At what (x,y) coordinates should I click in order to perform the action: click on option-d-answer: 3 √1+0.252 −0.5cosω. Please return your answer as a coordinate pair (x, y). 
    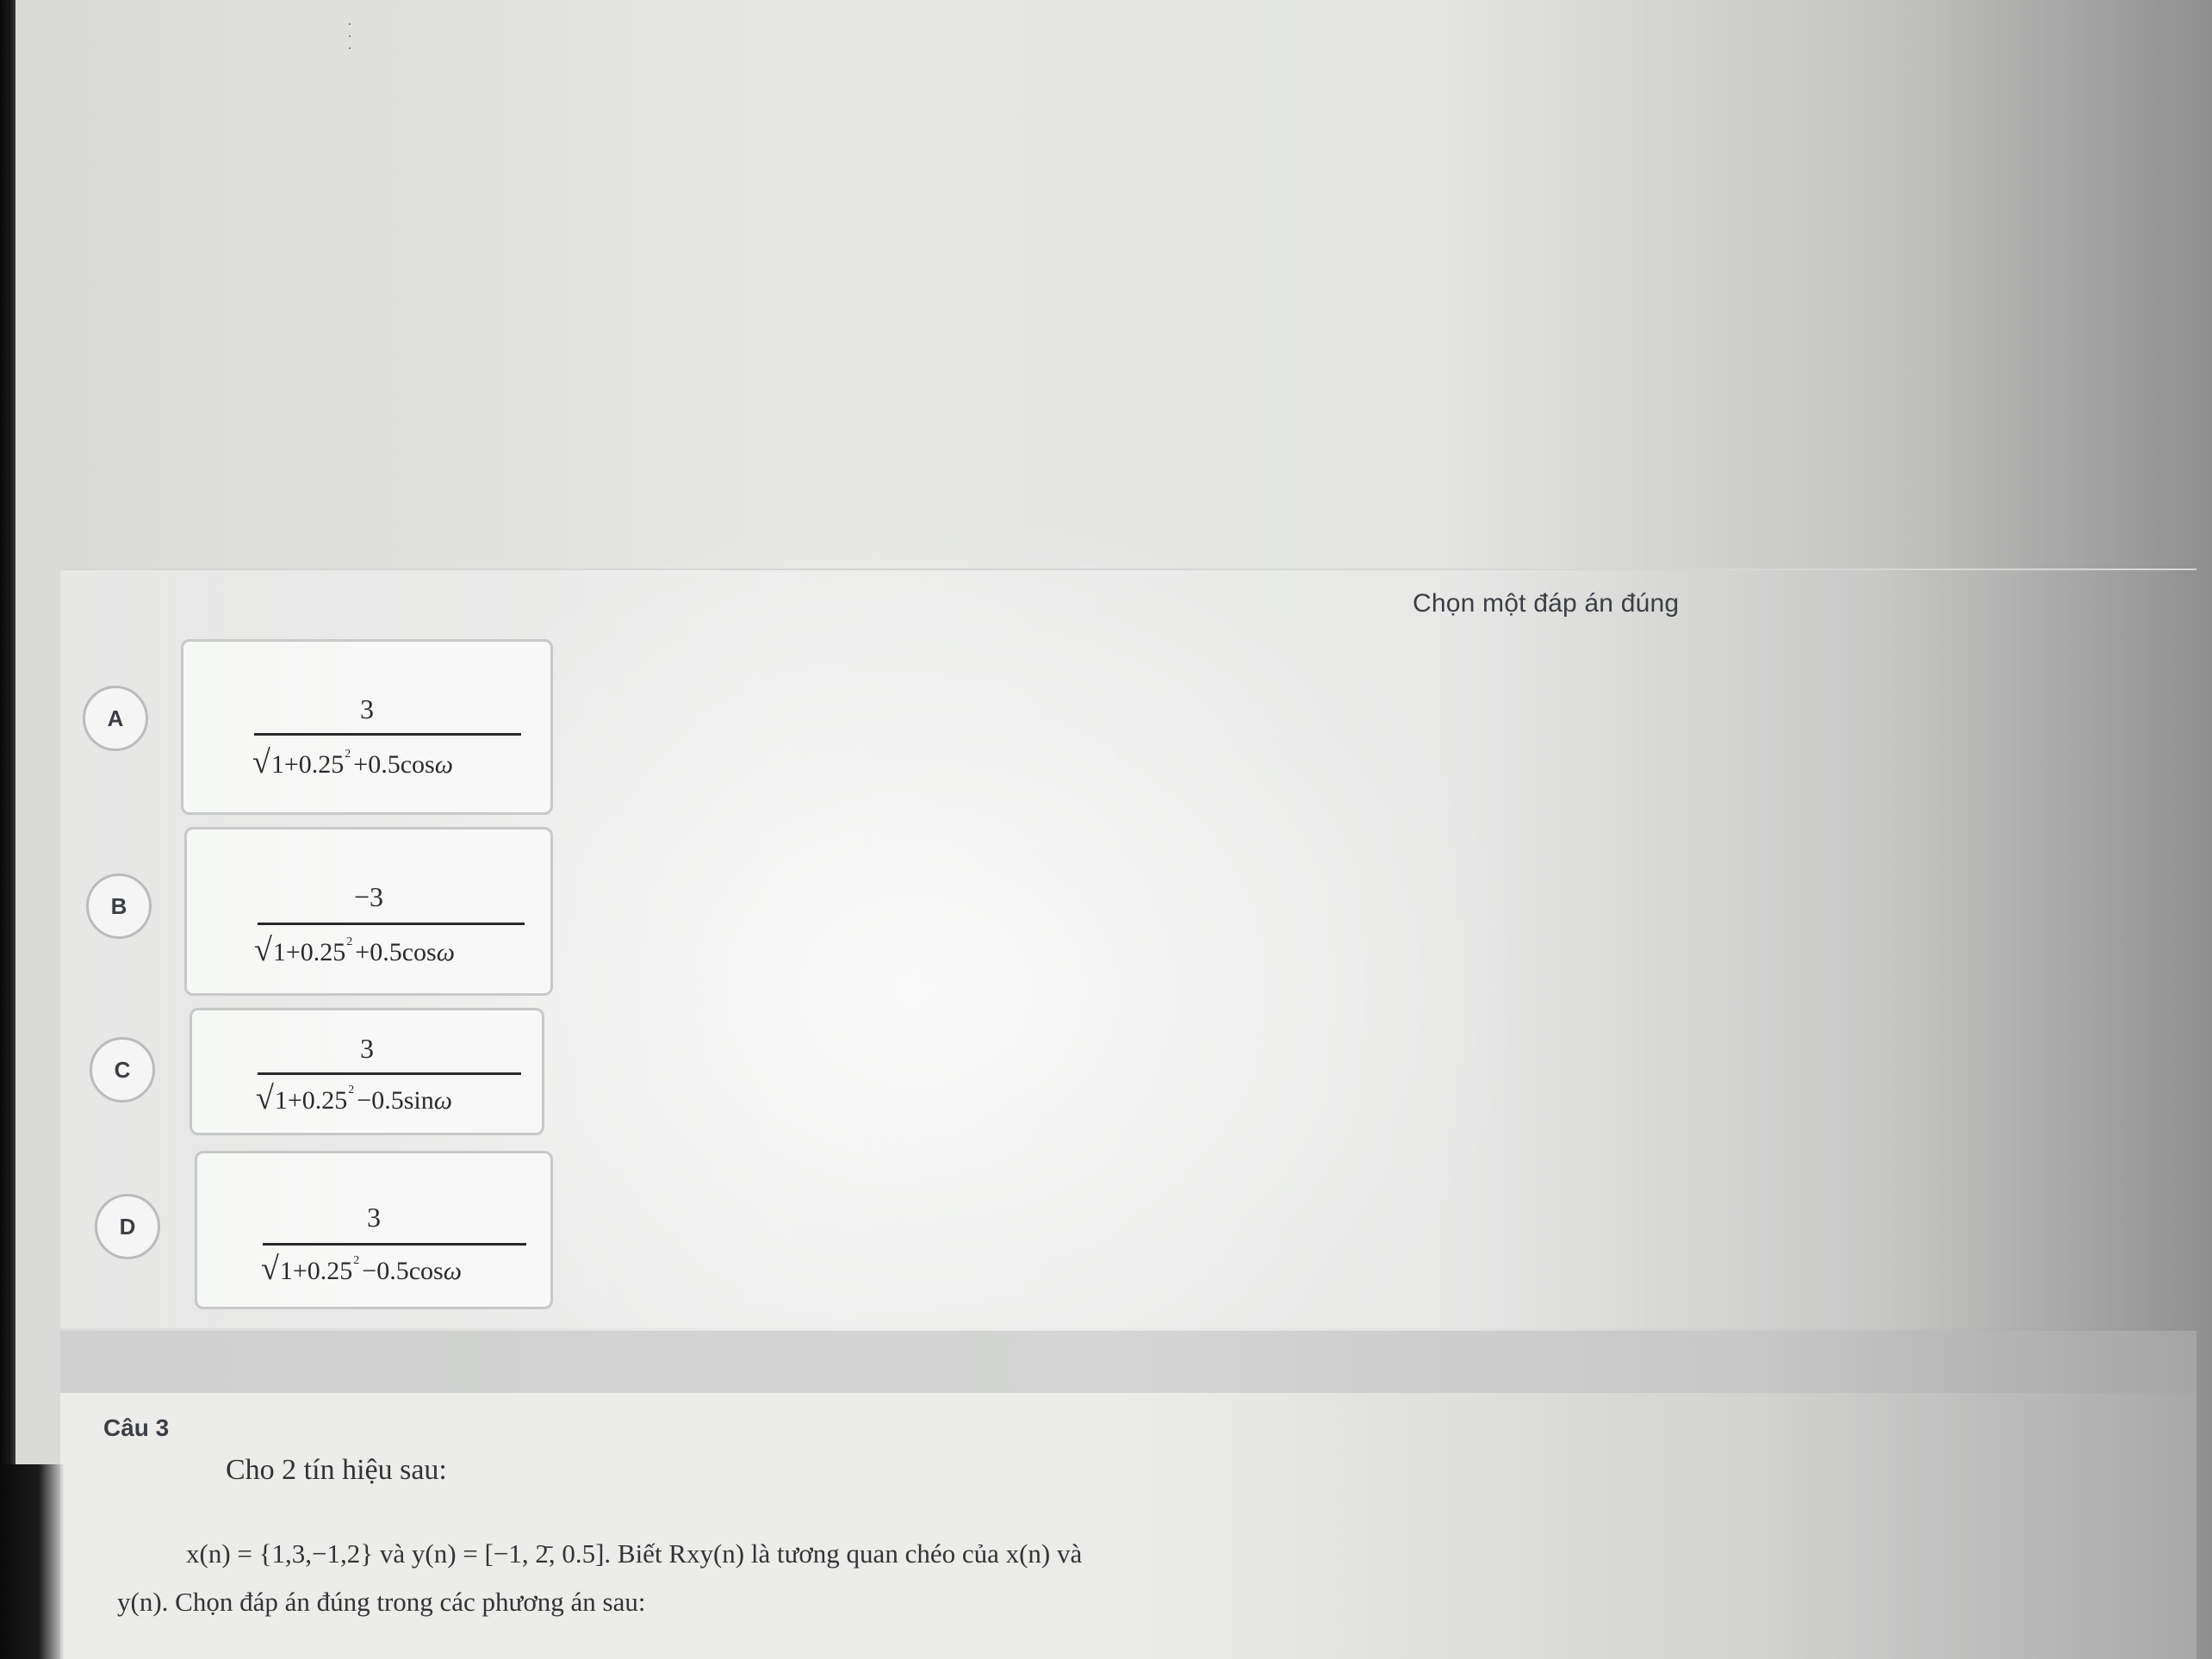
    Looking at the image, I should click on (374, 1230).